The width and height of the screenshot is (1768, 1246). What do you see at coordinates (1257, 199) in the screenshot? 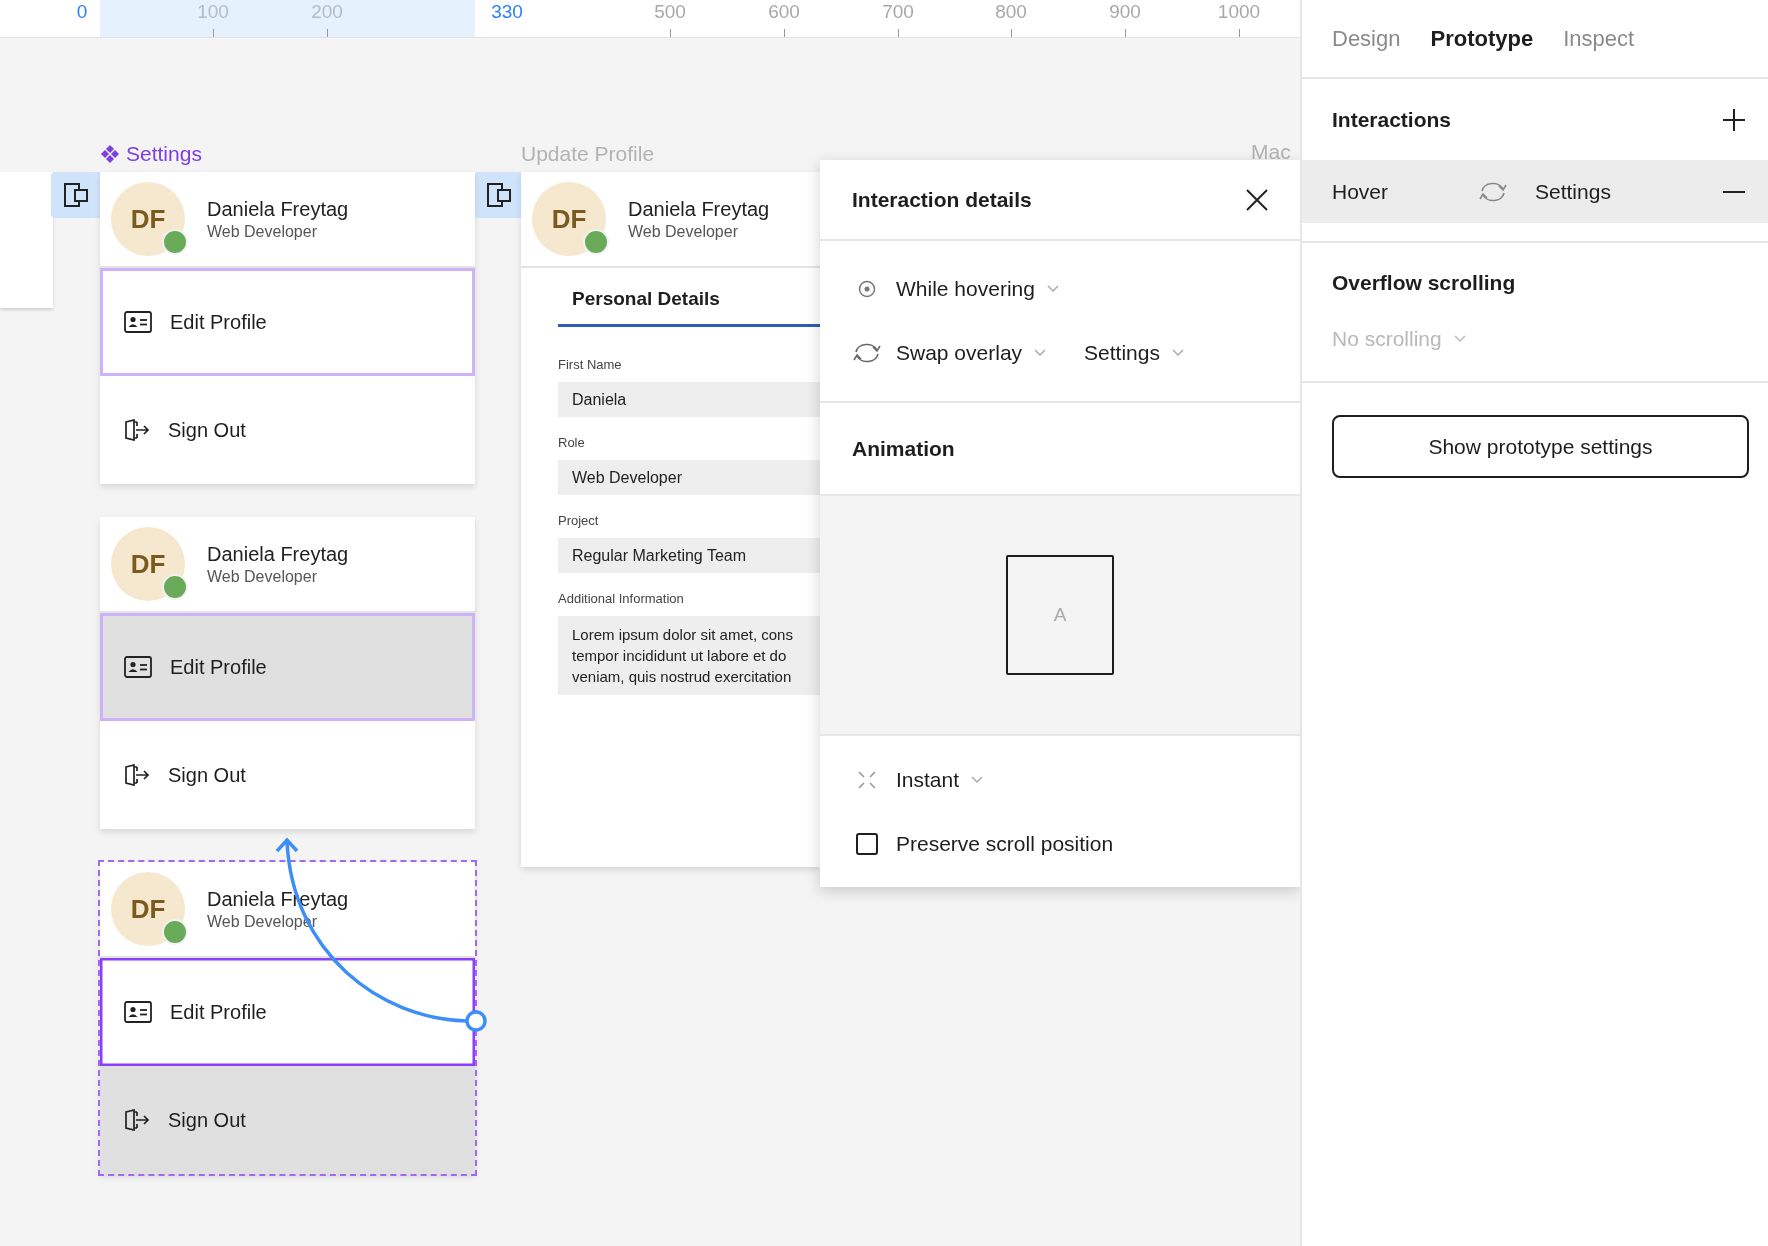
I see `close-icon` at bounding box center [1257, 199].